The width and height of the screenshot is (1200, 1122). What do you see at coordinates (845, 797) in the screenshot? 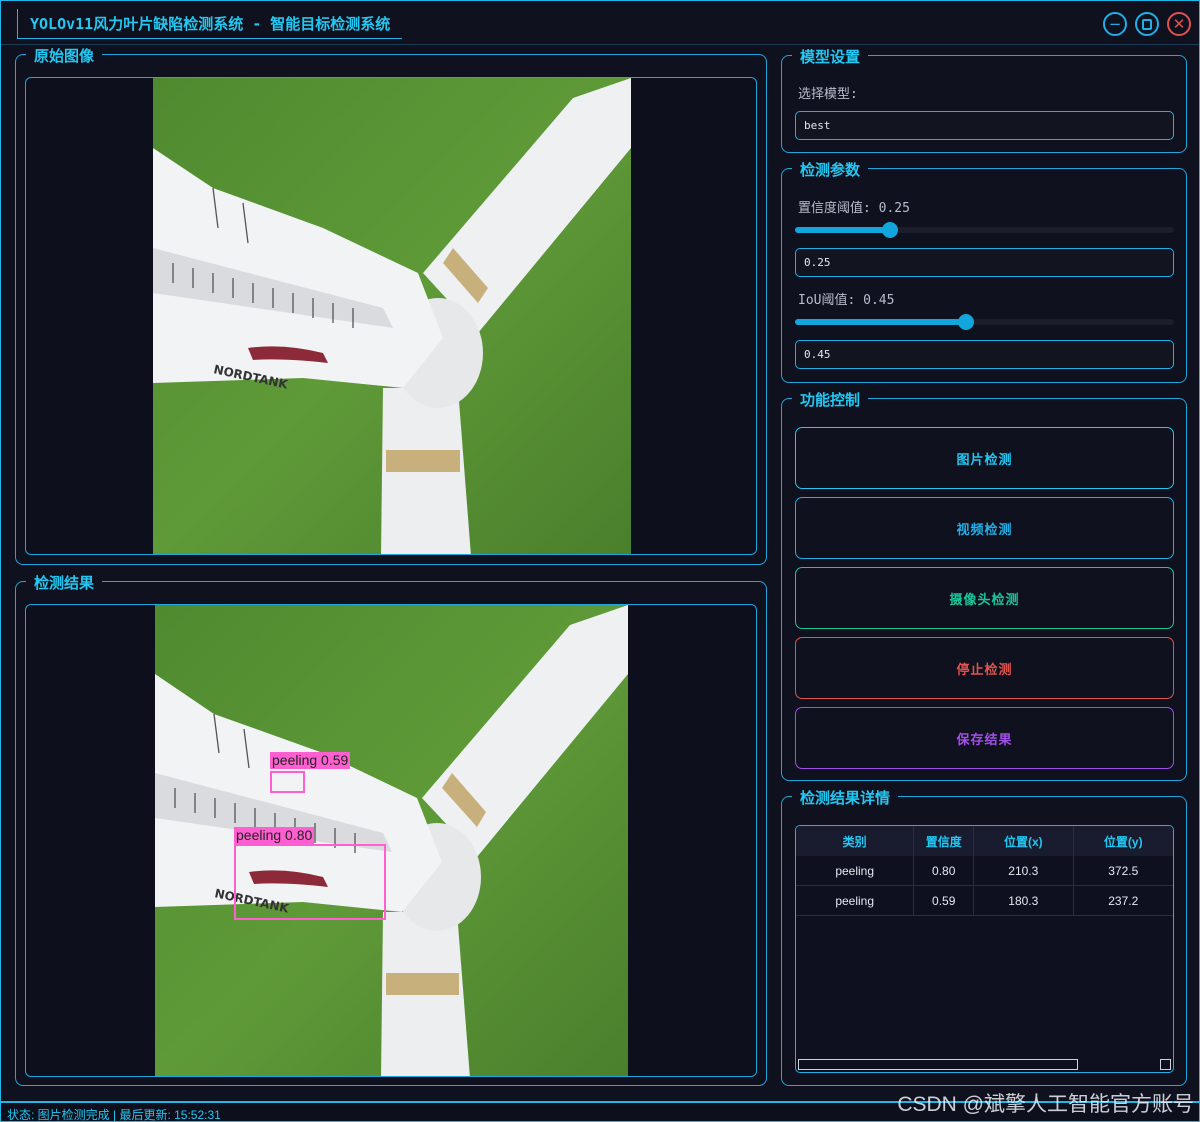
I see `panel-title-details: 检测结果详情` at bounding box center [845, 797].